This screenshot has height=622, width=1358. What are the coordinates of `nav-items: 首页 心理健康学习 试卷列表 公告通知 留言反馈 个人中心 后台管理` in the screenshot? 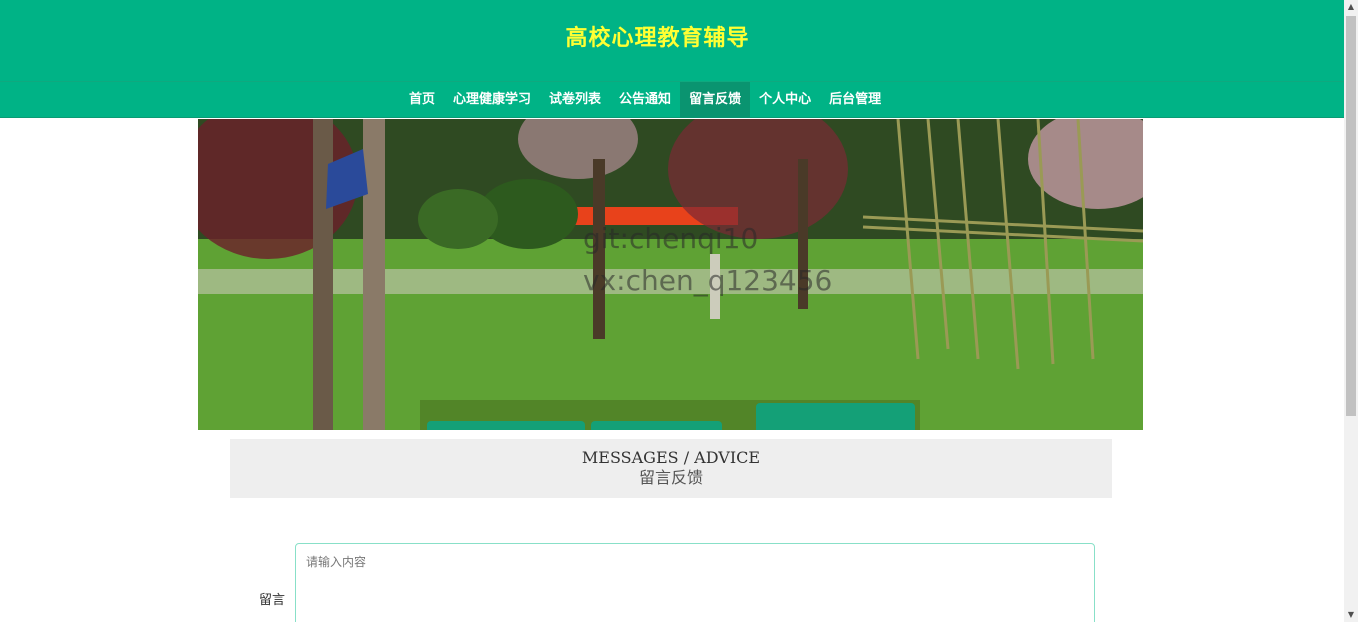 It's located at (645, 100).